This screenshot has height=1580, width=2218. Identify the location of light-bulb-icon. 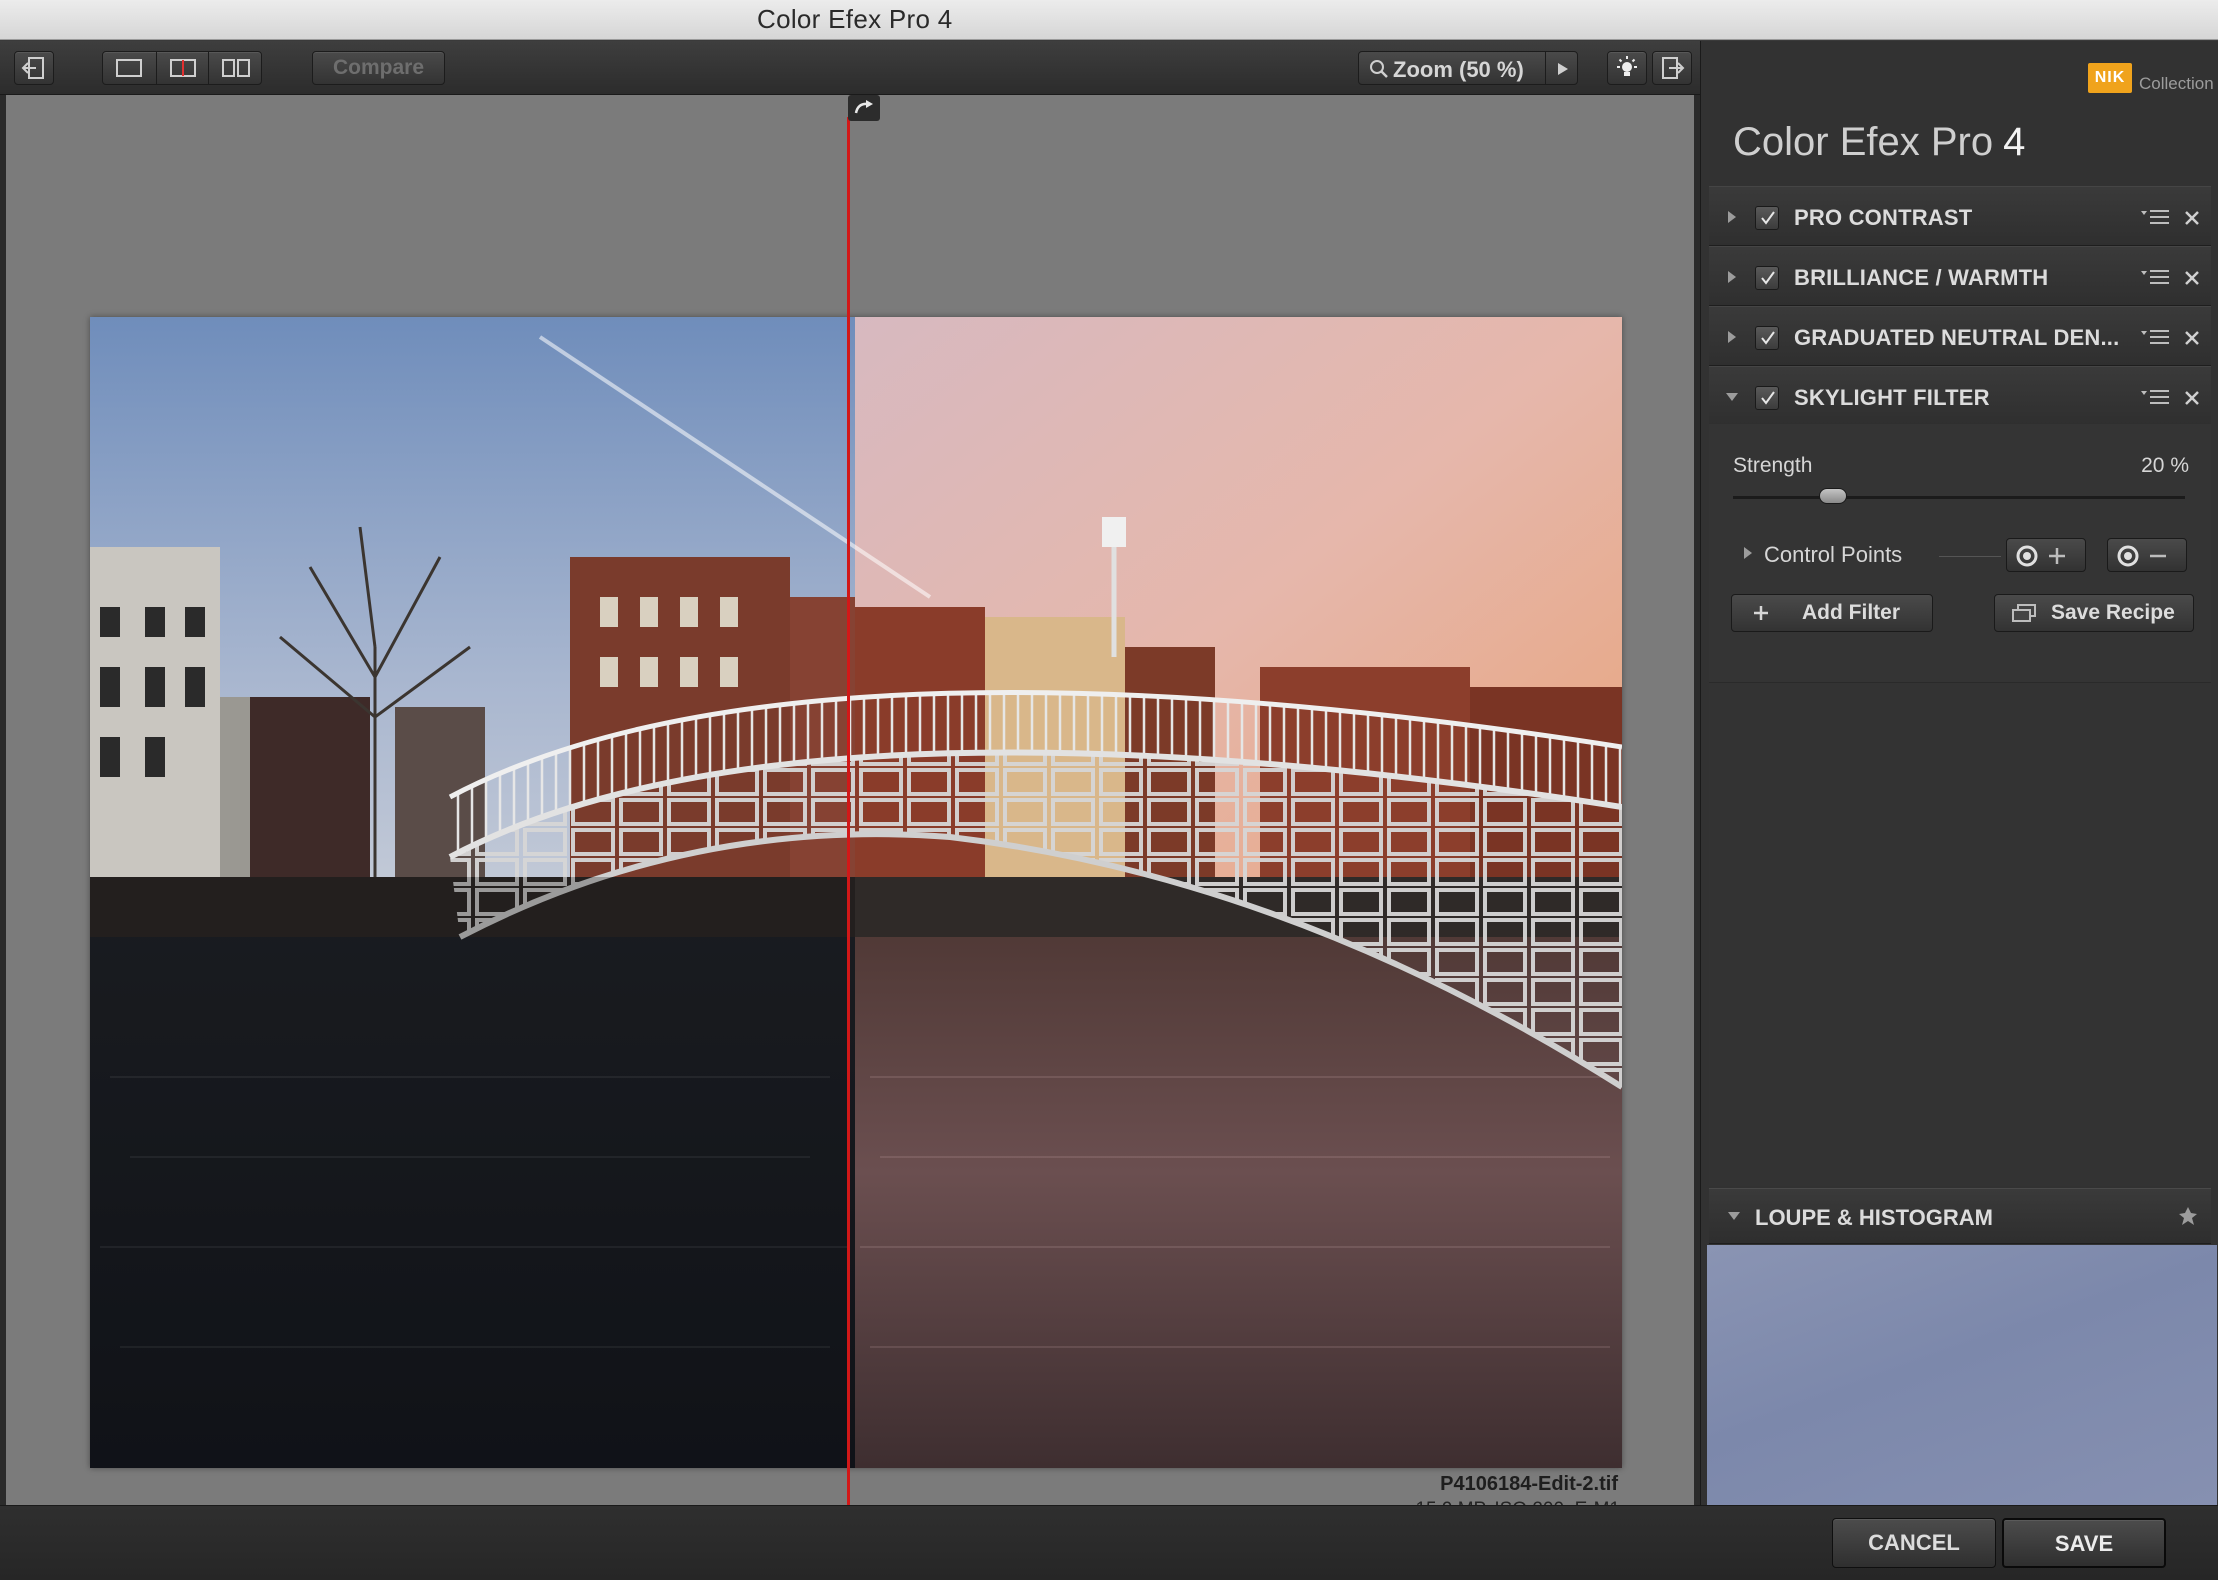
(1627, 66).